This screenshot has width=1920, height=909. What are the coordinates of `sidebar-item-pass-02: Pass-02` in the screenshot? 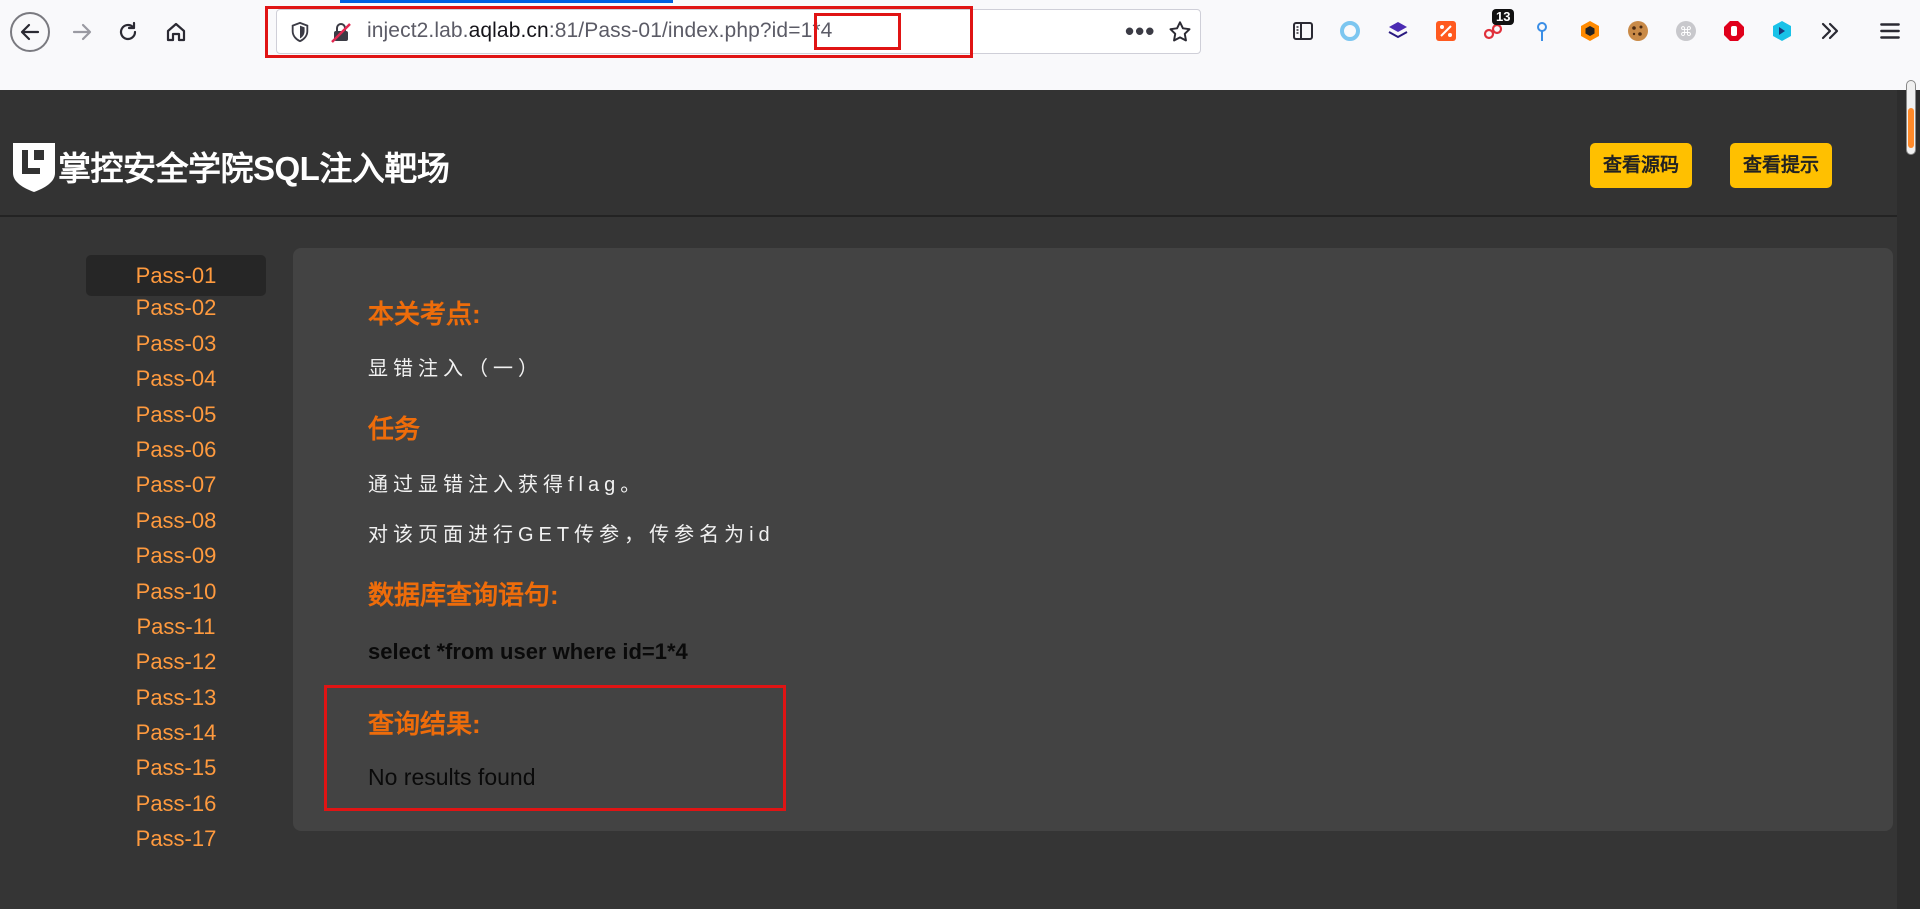 It's located at (176, 307).